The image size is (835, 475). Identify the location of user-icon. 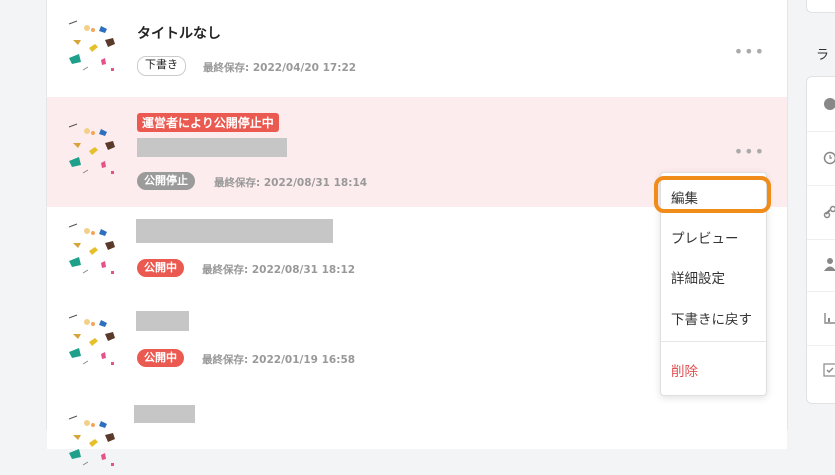
(829, 265).